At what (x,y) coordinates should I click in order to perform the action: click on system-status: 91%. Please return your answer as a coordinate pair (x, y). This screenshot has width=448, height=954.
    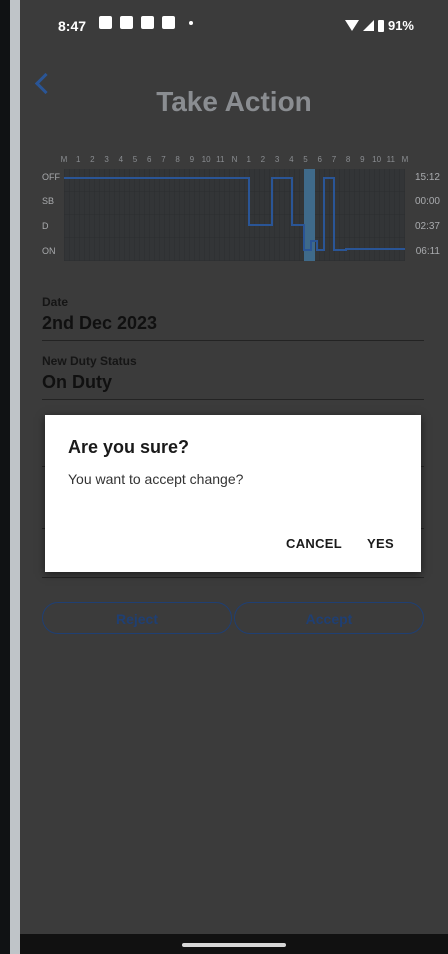
    Looking at the image, I should click on (379, 25).